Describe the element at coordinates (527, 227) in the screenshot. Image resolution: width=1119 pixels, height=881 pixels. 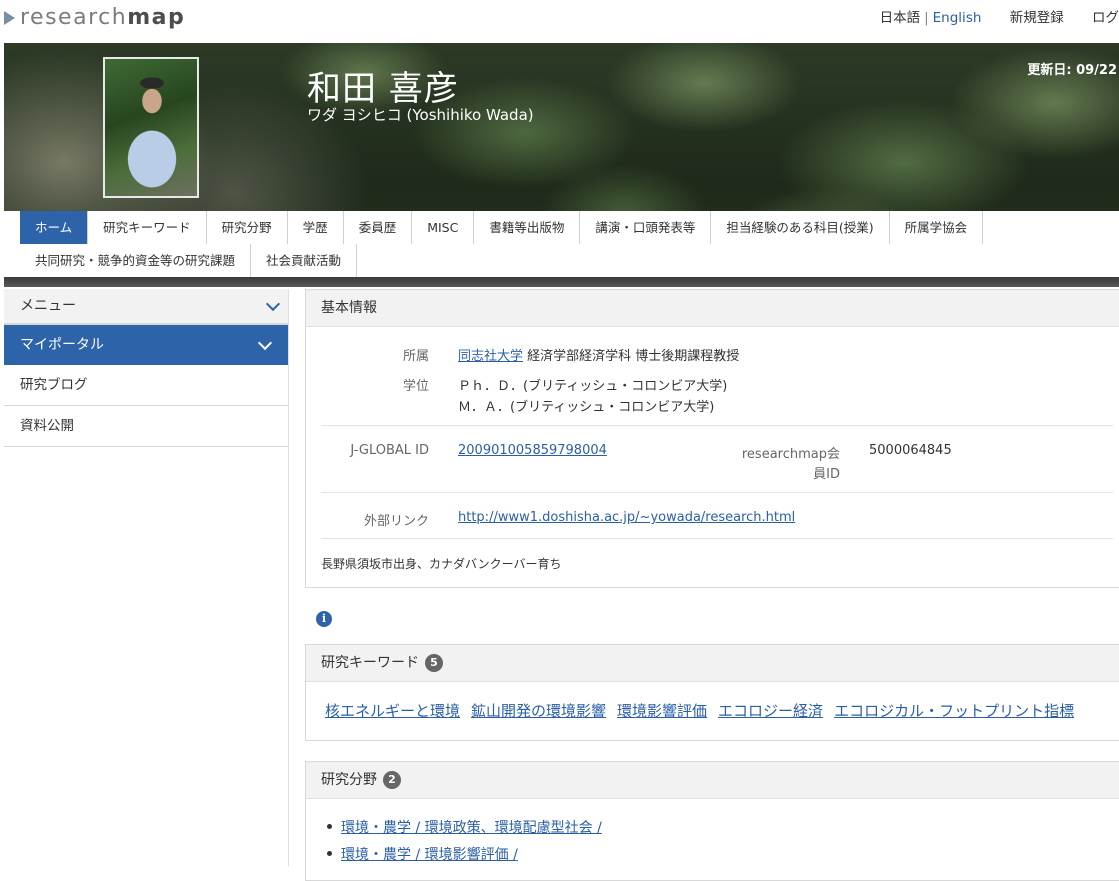
I see `nav-tab: 書籍等出版物` at that location.